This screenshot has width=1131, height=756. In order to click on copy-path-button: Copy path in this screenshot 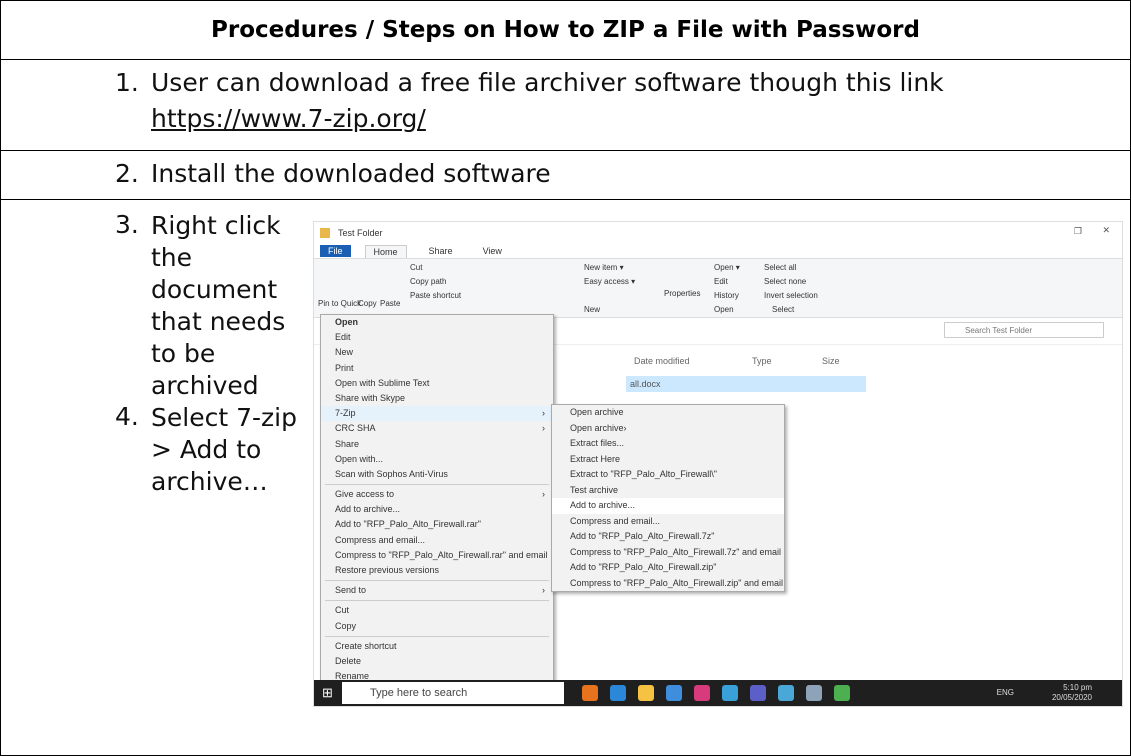, I will do `click(428, 281)`.